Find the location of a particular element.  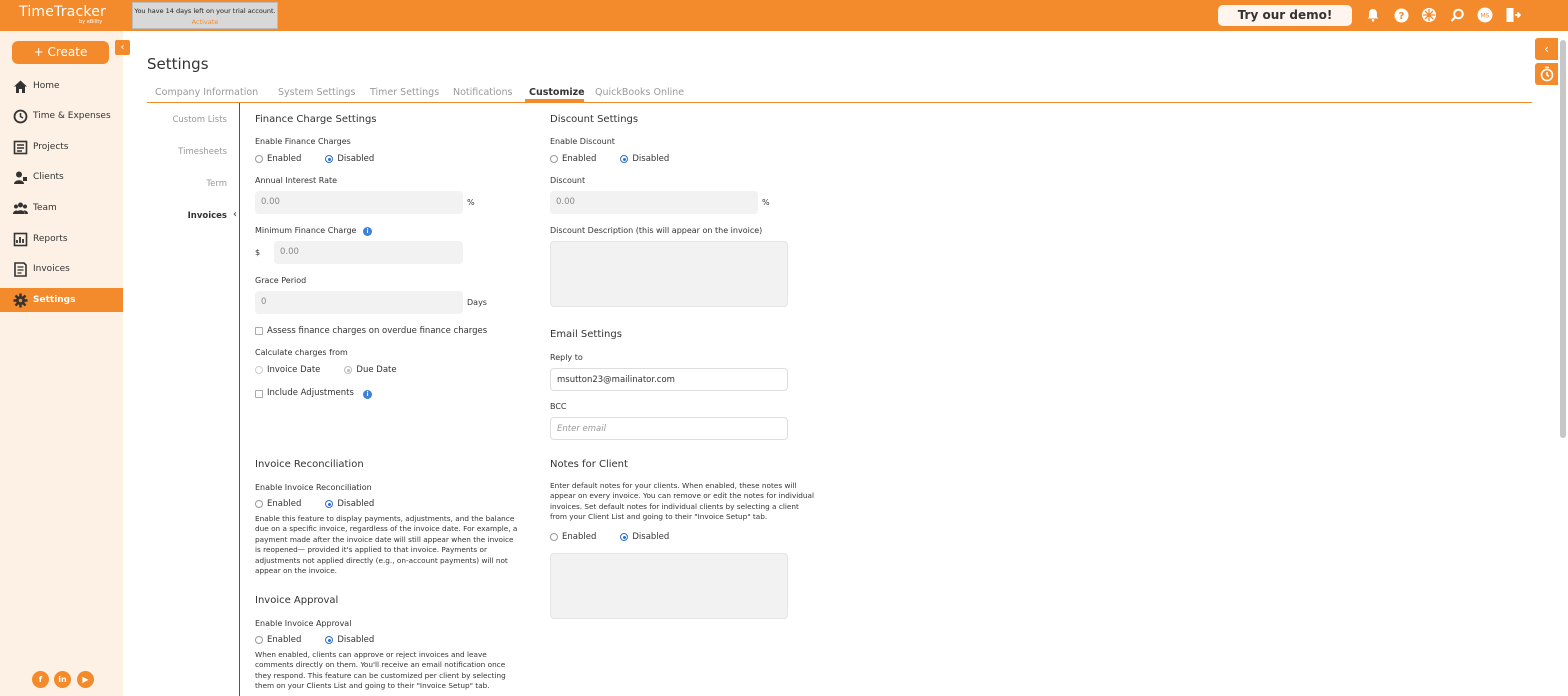

search-icon is located at coordinates (1457, 15).